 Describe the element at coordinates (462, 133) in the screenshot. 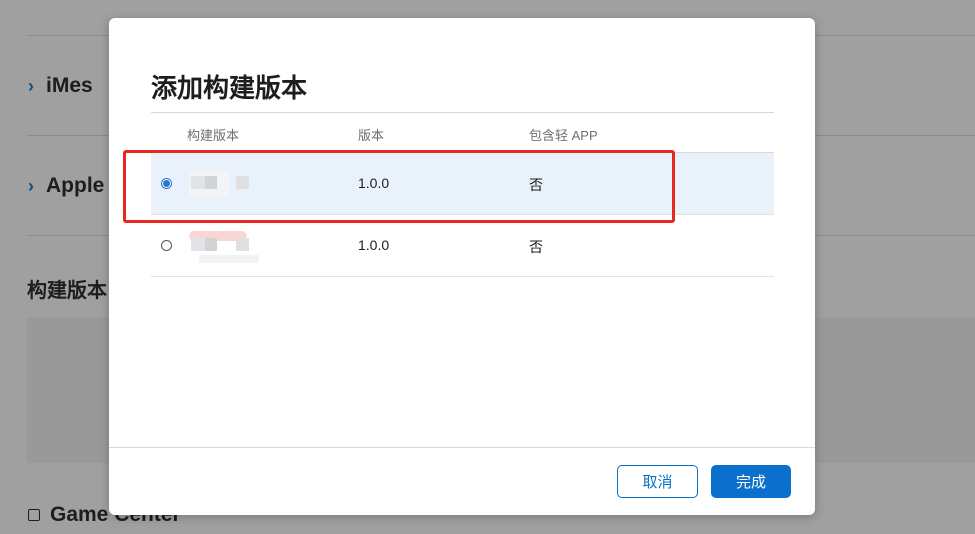

I see `table-header: 构建版本 版本 包含轻 APP` at that location.